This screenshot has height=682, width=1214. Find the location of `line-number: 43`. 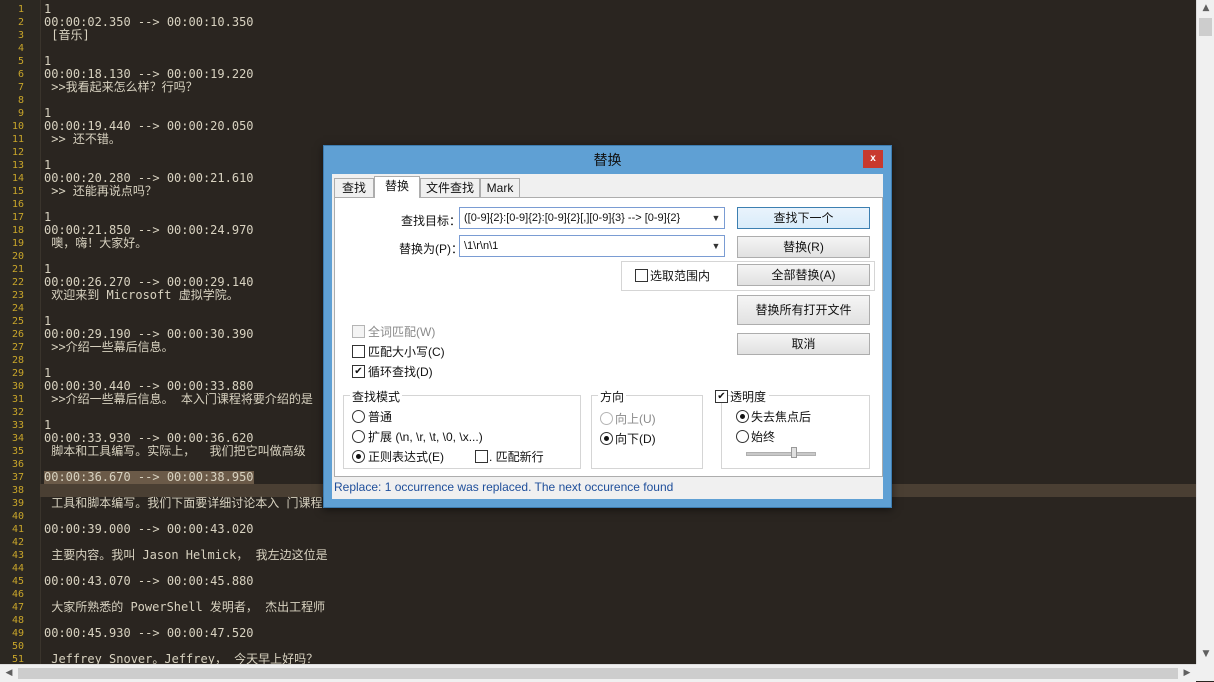

line-number: 43 is located at coordinates (17, 555).